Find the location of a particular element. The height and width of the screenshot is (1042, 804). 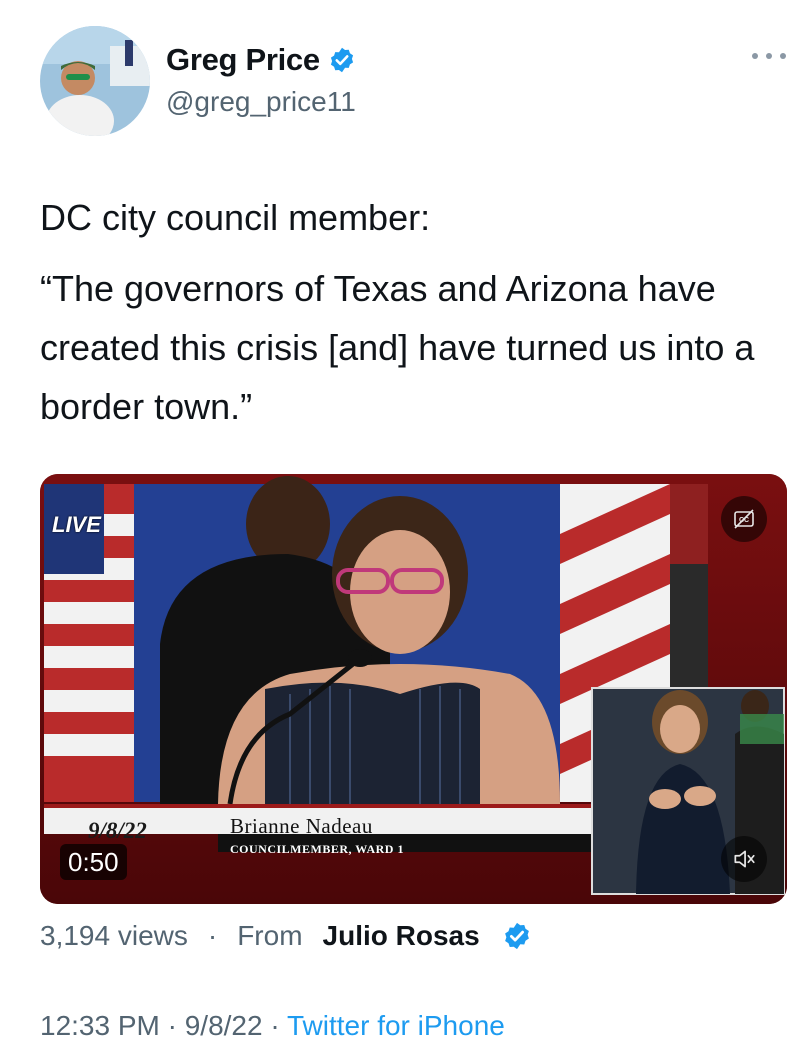

avatar-image is located at coordinates (95, 81).